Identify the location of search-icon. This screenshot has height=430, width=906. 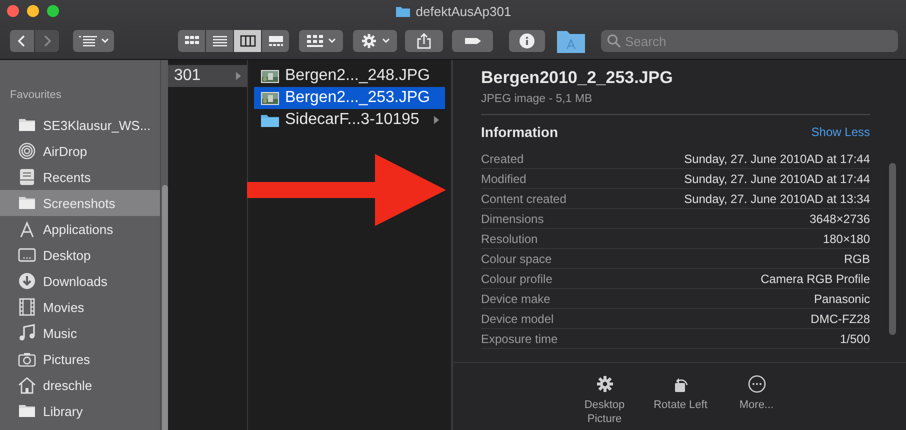
(614, 41).